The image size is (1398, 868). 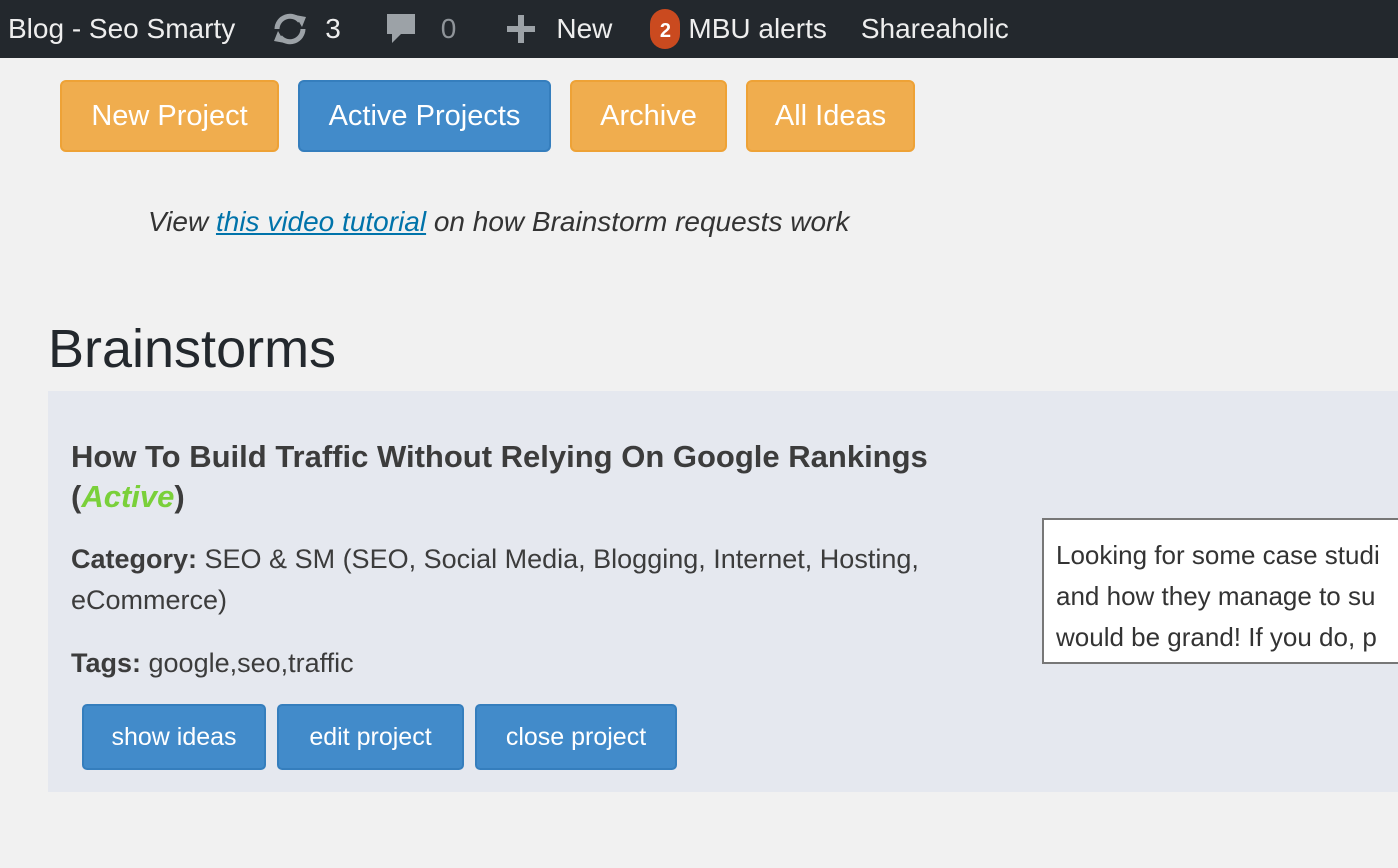 What do you see at coordinates (424, 116) in the screenshot?
I see `active-projects-button: Active Projects` at bounding box center [424, 116].